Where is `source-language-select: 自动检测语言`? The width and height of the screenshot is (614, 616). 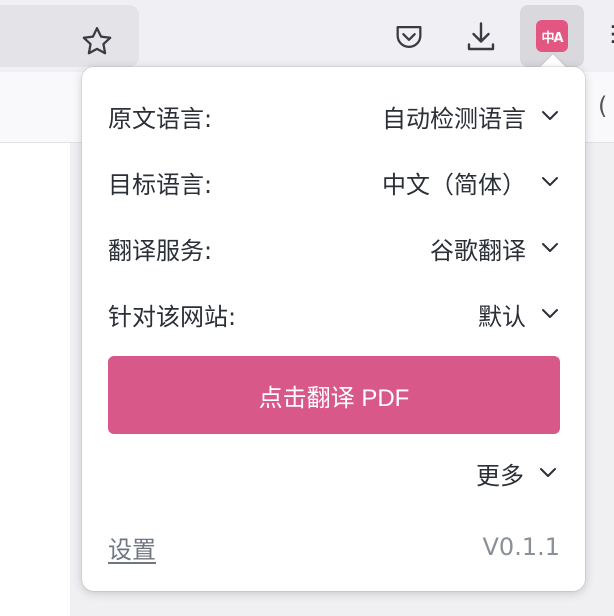 source-language-select: 自动检测语言 is located at coordinates (471, 116).